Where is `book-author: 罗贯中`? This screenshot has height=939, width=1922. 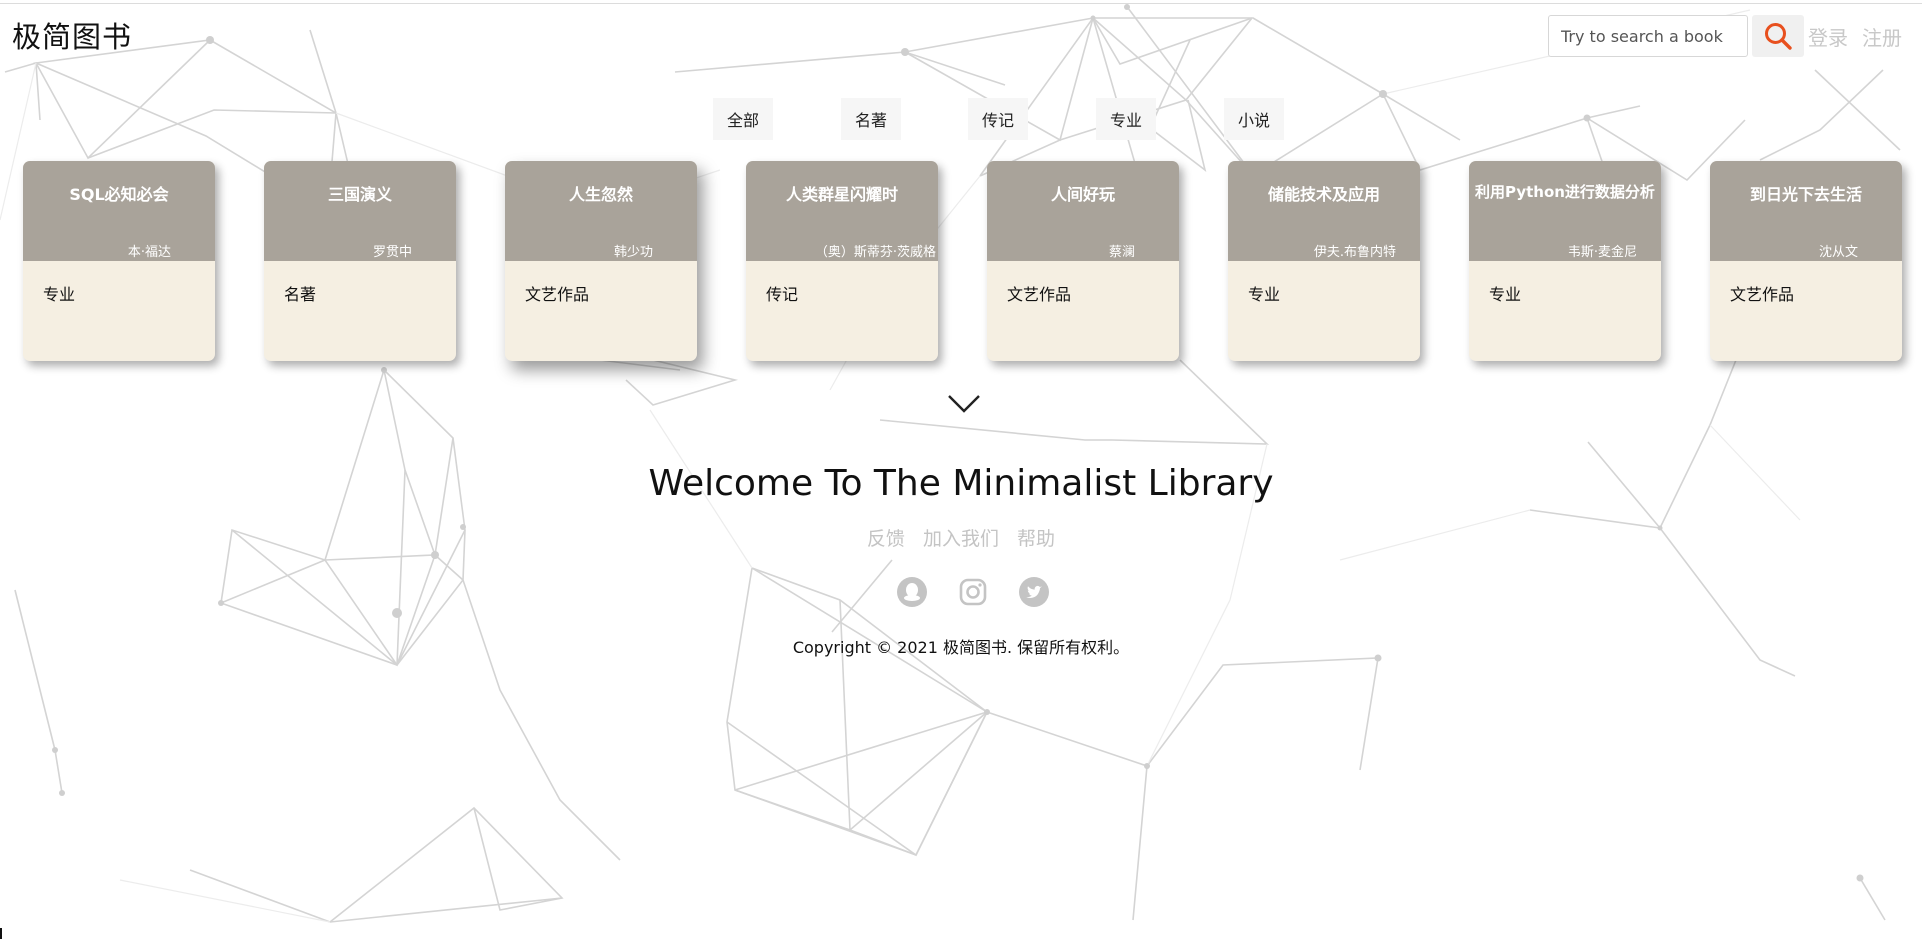
book-author: 罗贯中 is located at coordinates (392, 252).